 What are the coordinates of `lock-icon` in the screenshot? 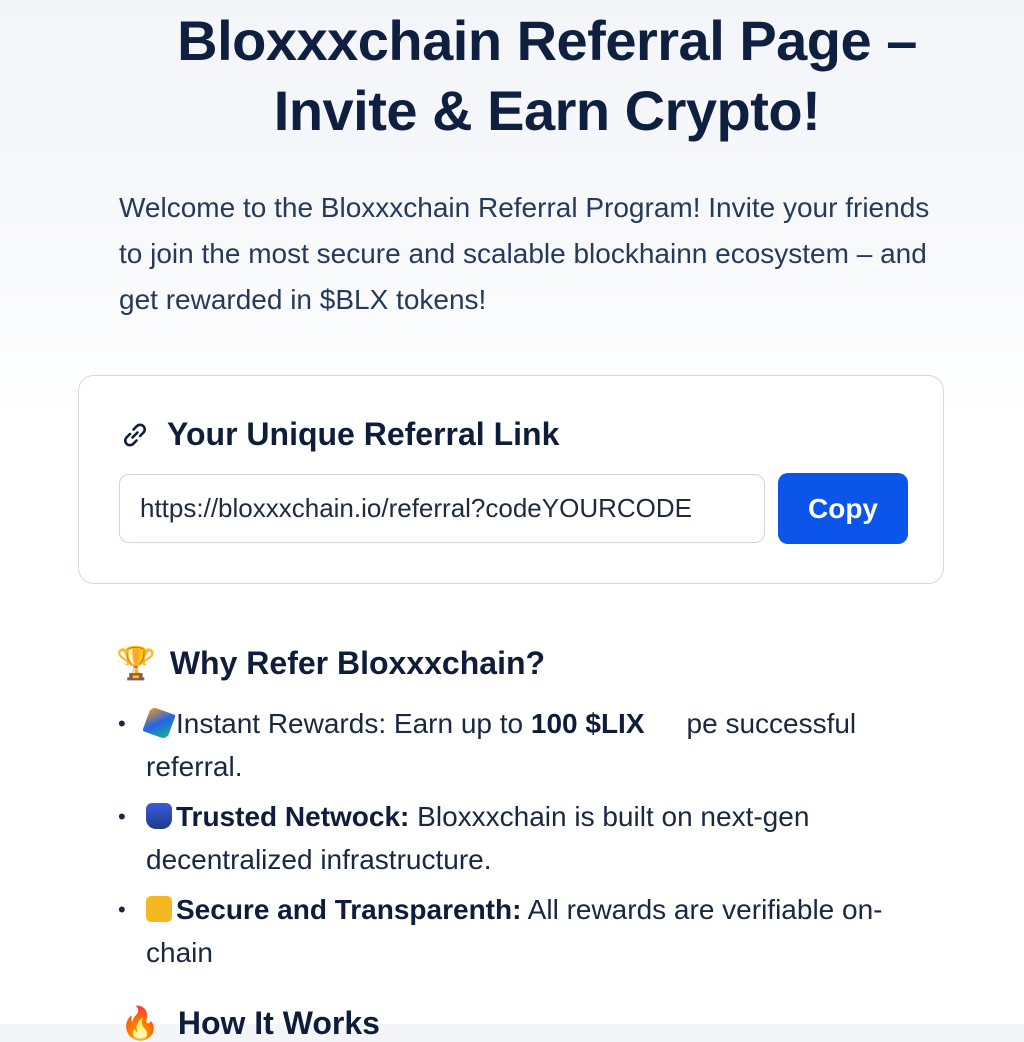 It's located at (159, 909).